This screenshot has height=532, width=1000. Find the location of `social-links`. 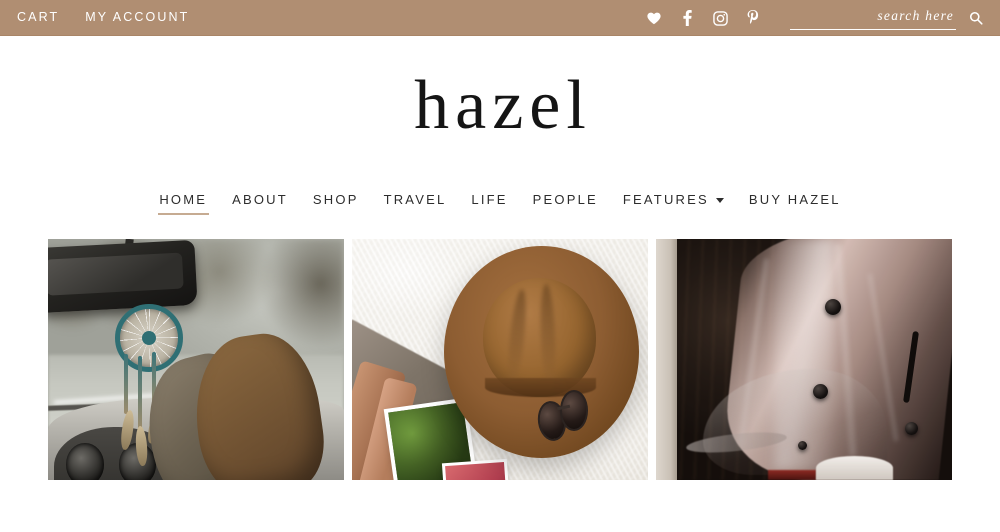

social-links is located at coordinates (703, 18).